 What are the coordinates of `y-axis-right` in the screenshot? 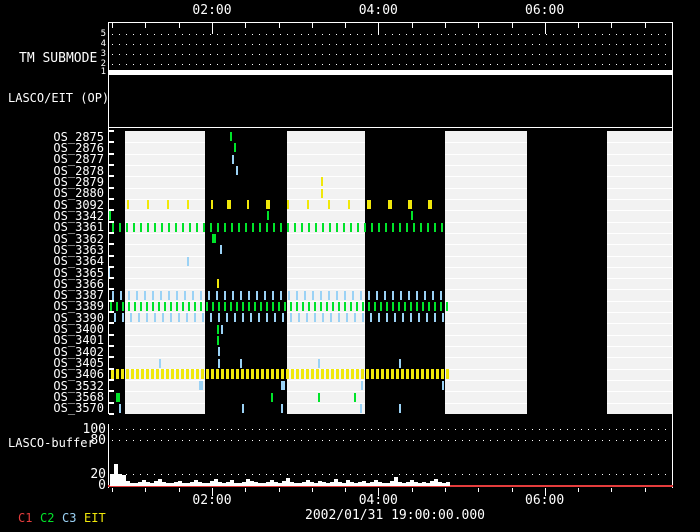 It's located at (672, 218).